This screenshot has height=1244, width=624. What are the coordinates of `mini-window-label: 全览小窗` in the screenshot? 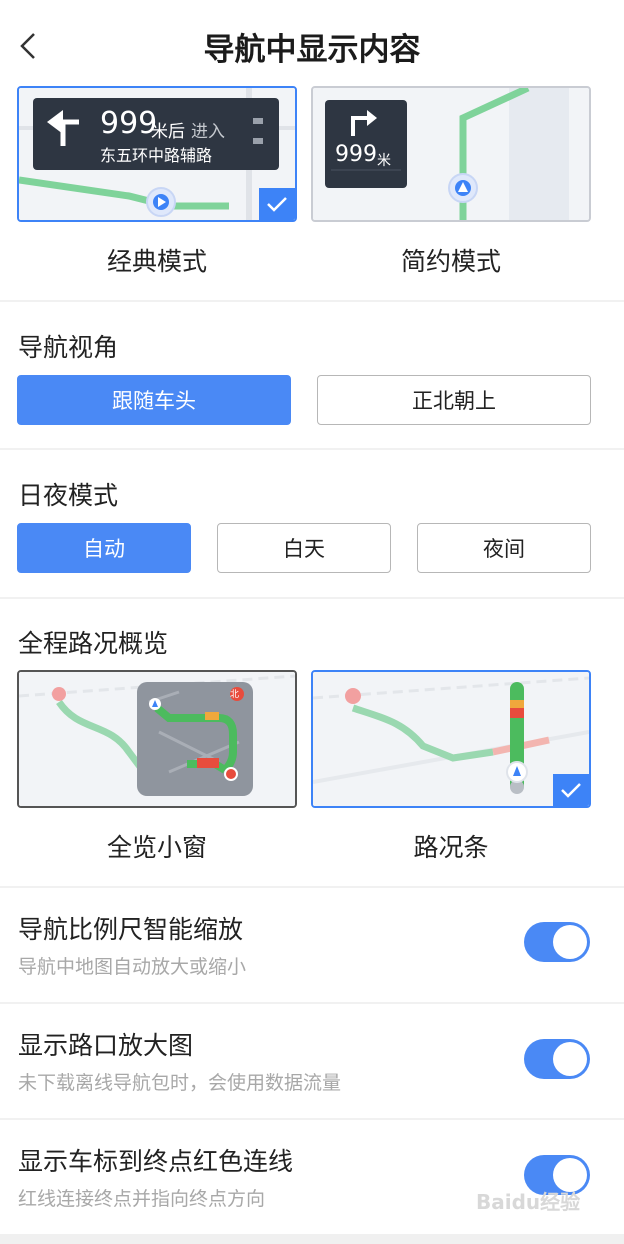 It's located at (156, 847).